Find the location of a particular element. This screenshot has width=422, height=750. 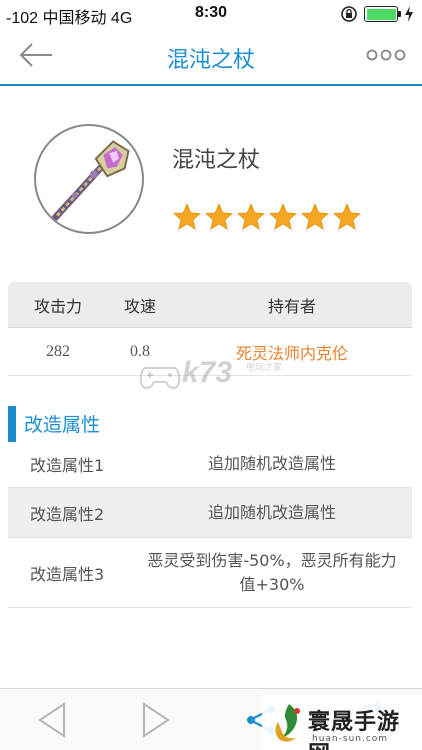

property-name: 改造属性1 is located at coordinates (67, 465).